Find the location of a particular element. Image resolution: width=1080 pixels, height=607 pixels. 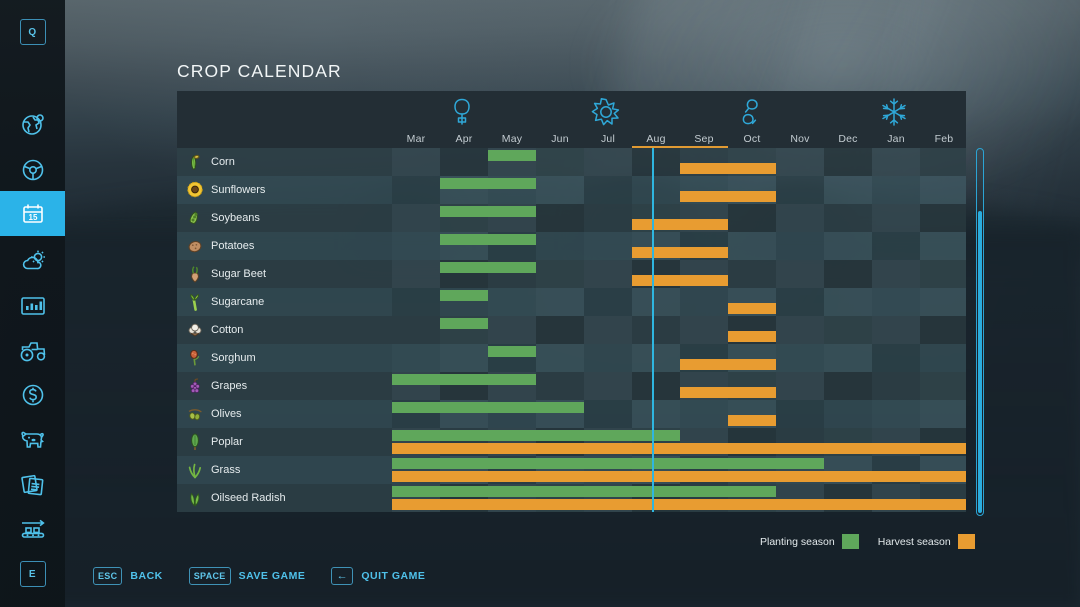

crop-row: Poplar is located at coordinates (571, 442).